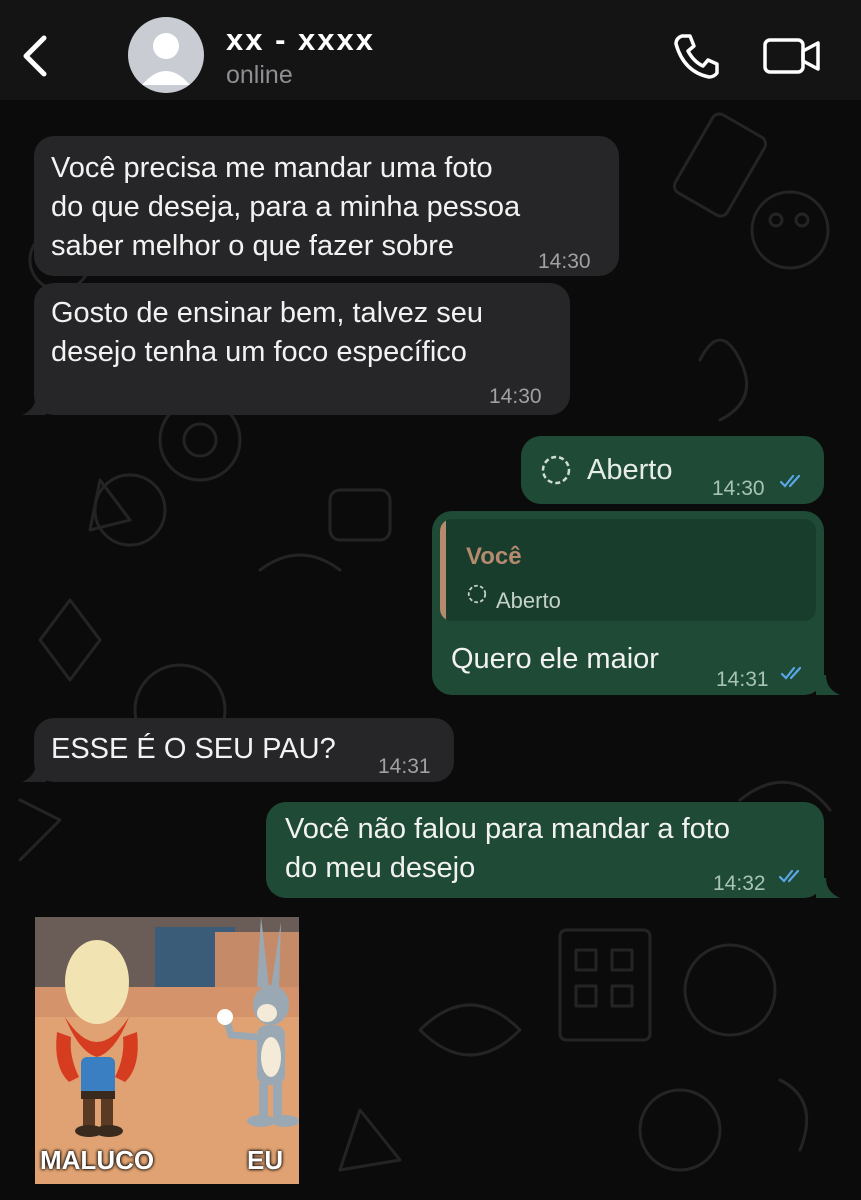  I want to click on sticker-image: MALUCO EU, so click(167, 1050).